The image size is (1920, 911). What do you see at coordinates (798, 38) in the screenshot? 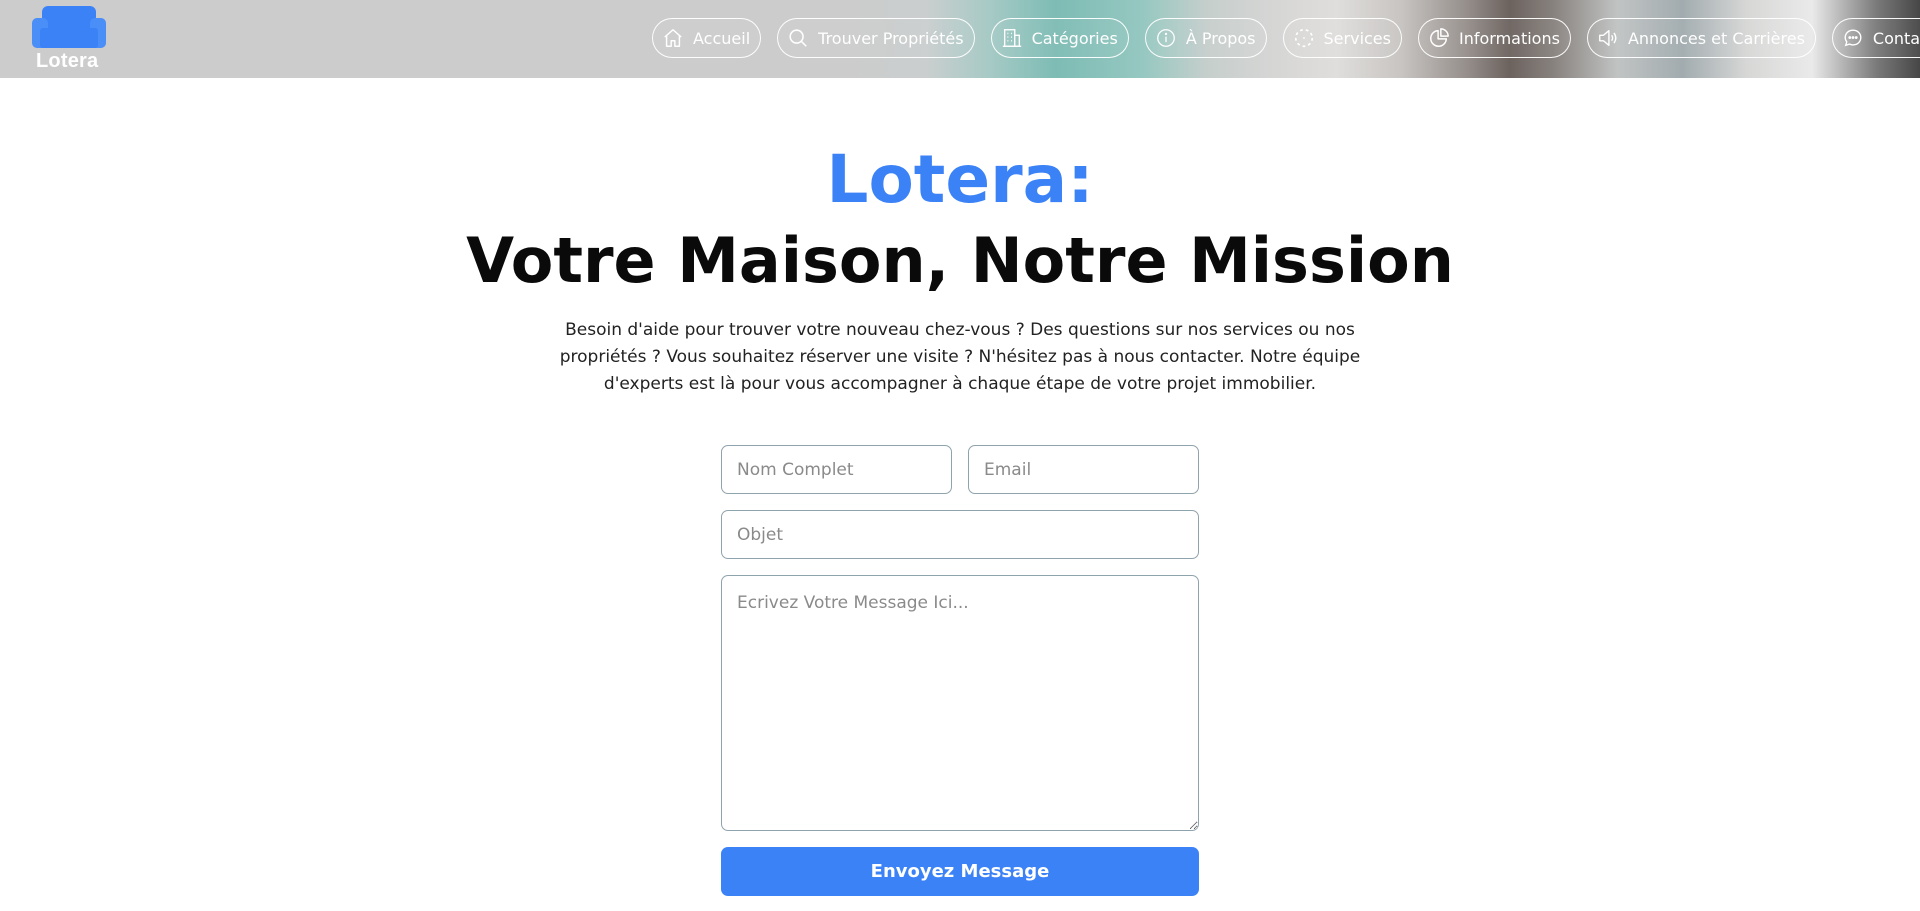
I see `search-icon` at bounding box center [798, 38].